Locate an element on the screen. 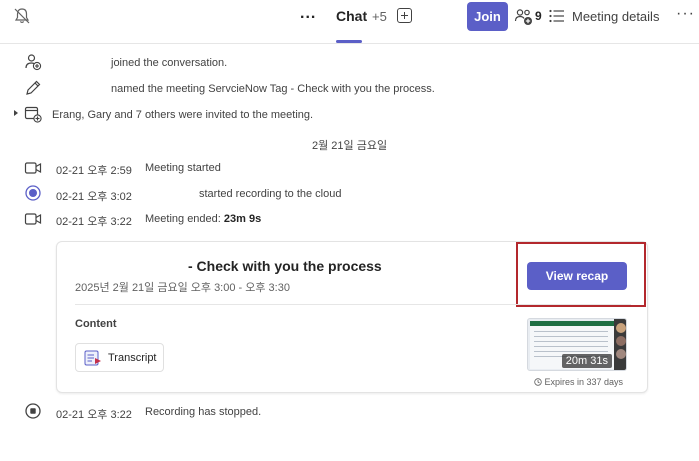 The height and width of the screenshot is (461, 699). event-text: Meeting ended: 23m 9s is located at coordinates (203, 219).